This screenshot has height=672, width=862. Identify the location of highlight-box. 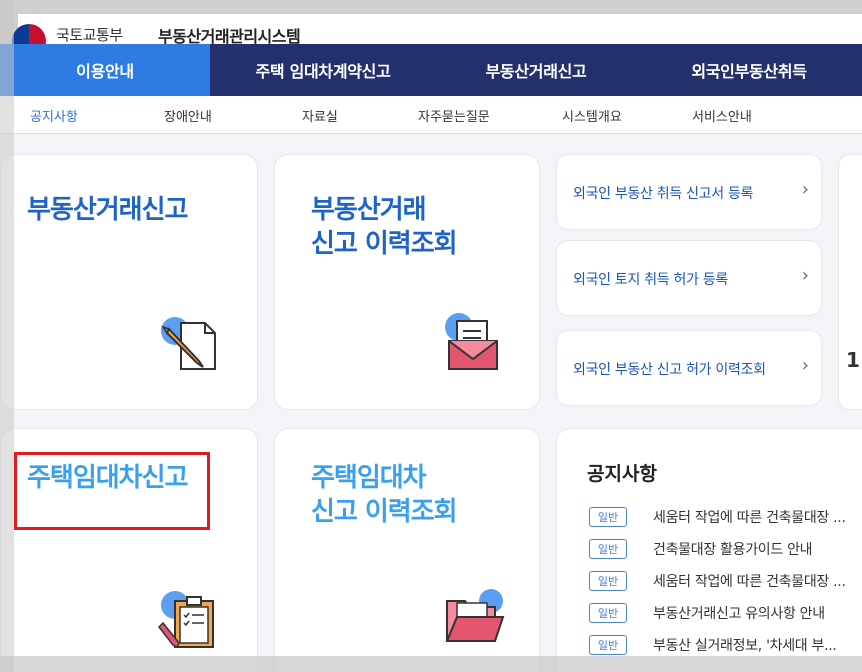
(112, 491).